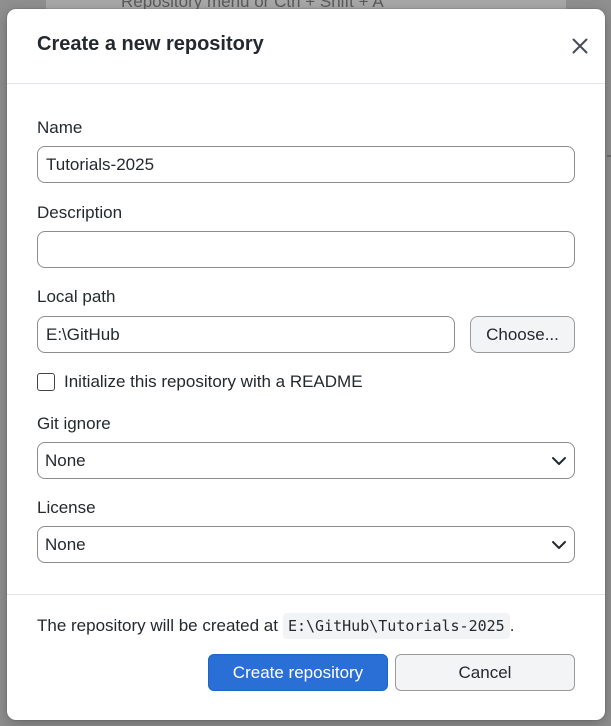 The height and width of the screenshot is (726, 611). Describe the element at coordinates (66, 507) in the screenshot. I see `license-label: License` at that location.